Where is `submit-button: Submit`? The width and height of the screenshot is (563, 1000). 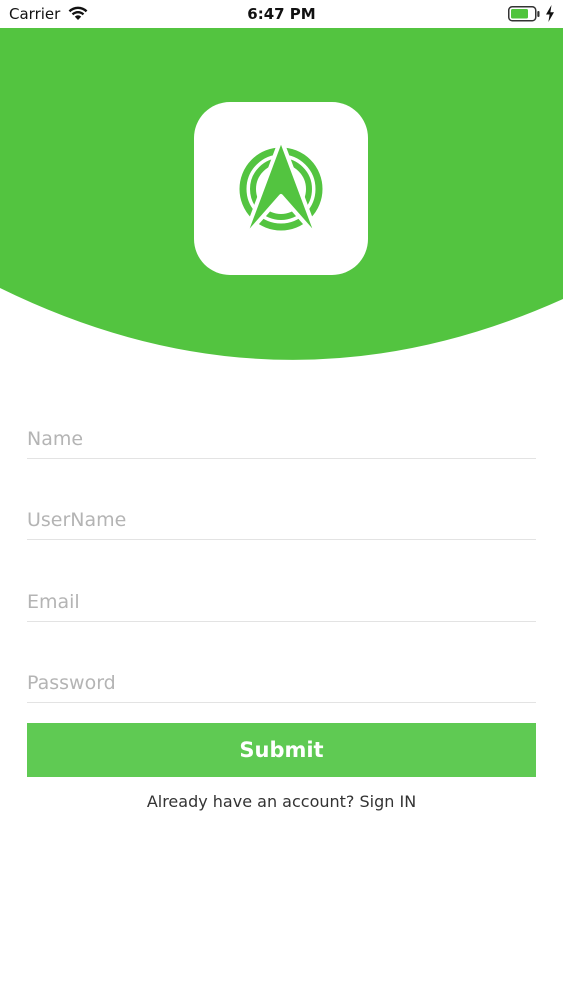
submit-button: Submit is located at coordinates (281, 750).